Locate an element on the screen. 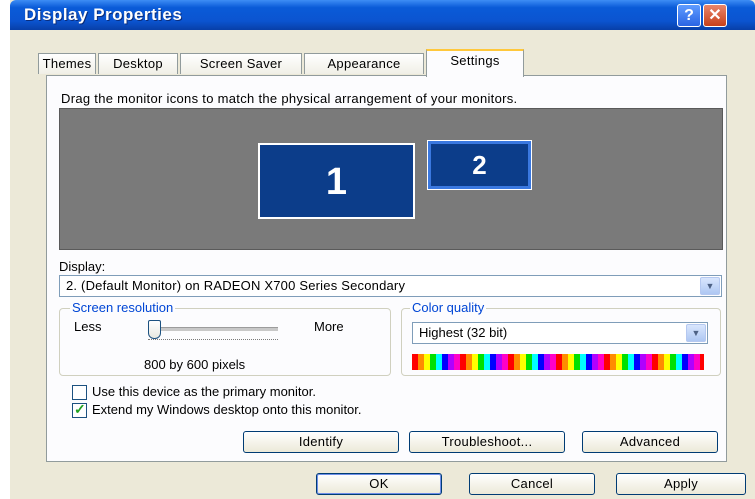 The image size is (755, 499). apply-button: Apply is located at coordinates (681, 484).